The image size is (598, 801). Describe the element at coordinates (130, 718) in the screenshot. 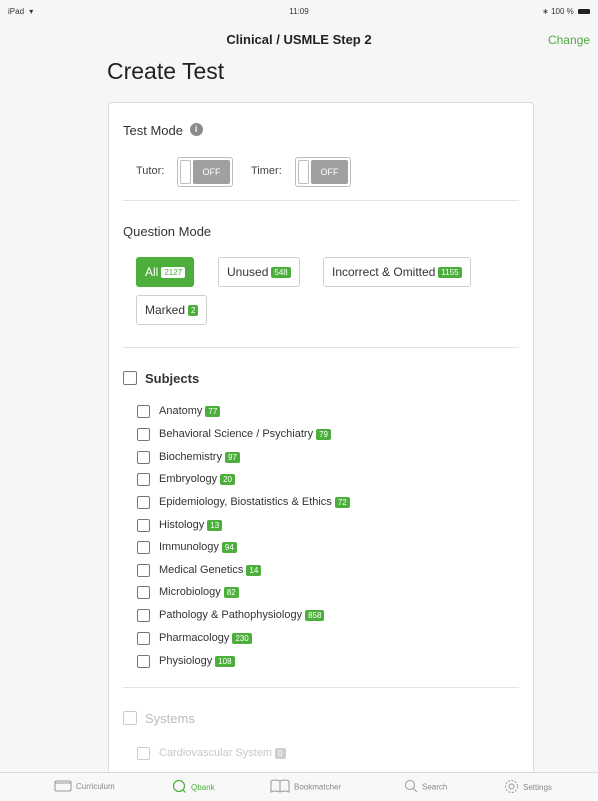

I see `systems-select-all-checkbox` at that location.